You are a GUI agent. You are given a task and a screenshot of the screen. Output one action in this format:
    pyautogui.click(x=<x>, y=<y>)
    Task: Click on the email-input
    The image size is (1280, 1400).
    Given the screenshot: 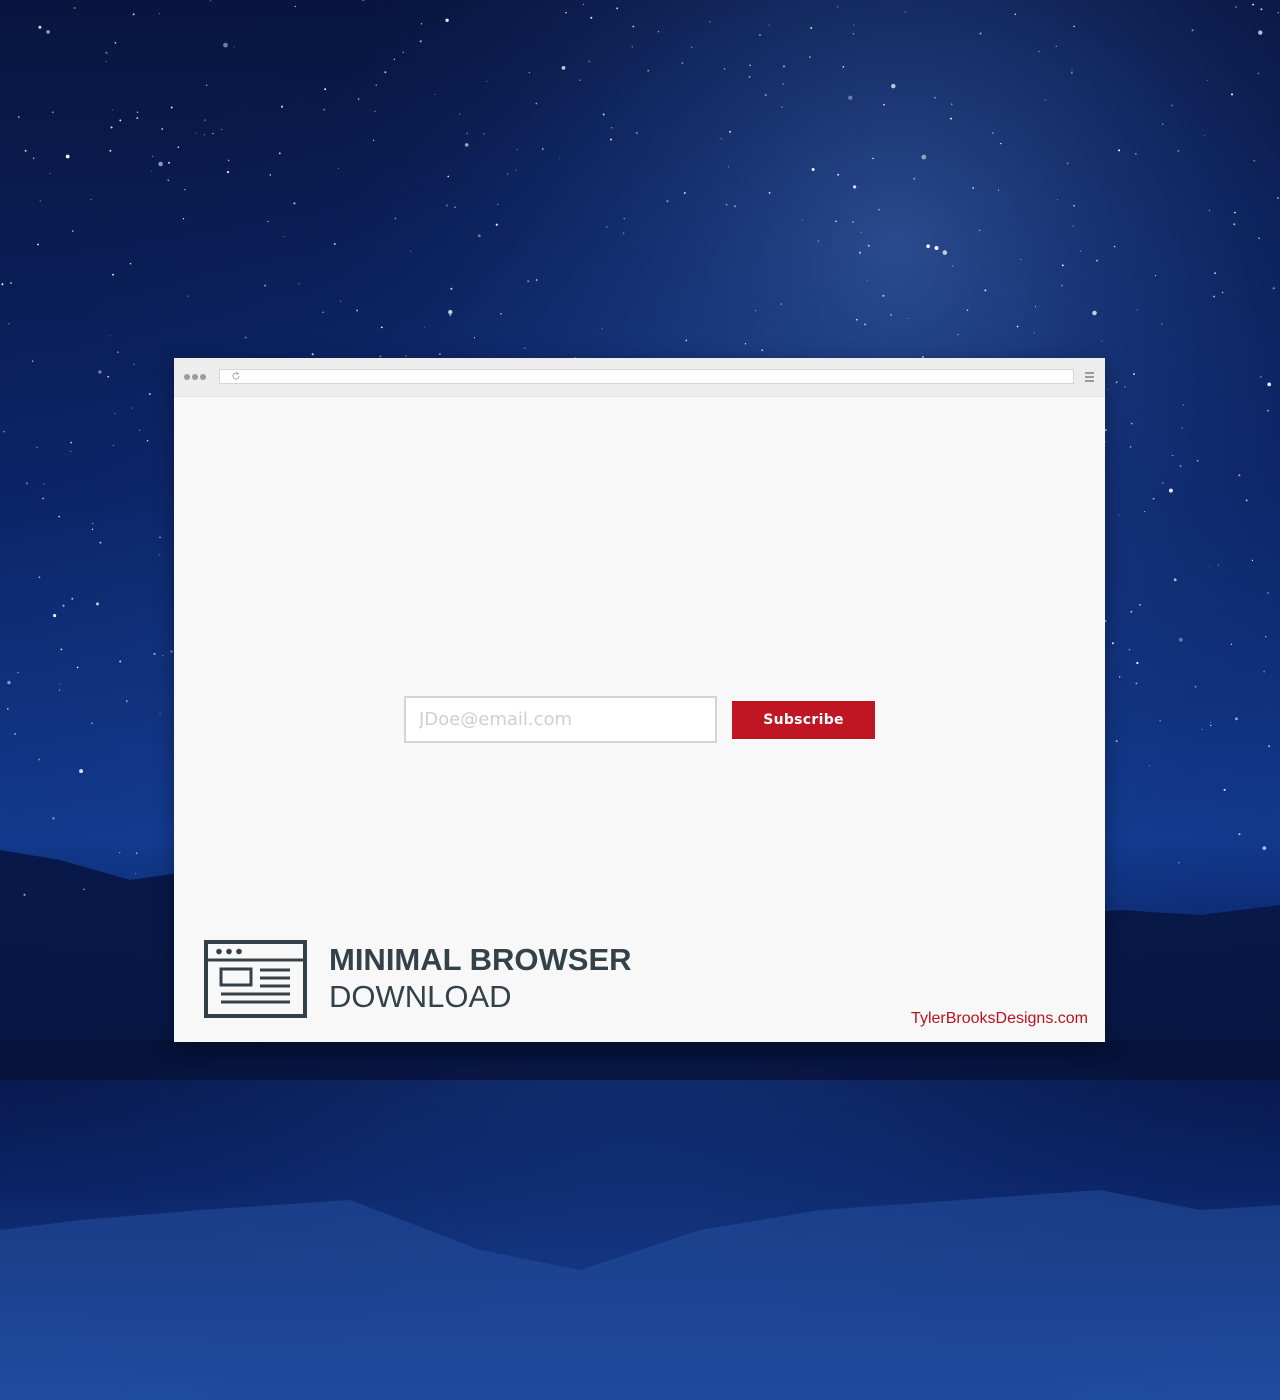 What is the action you would take?
    pyautogui.click(x=560, y=719)
    